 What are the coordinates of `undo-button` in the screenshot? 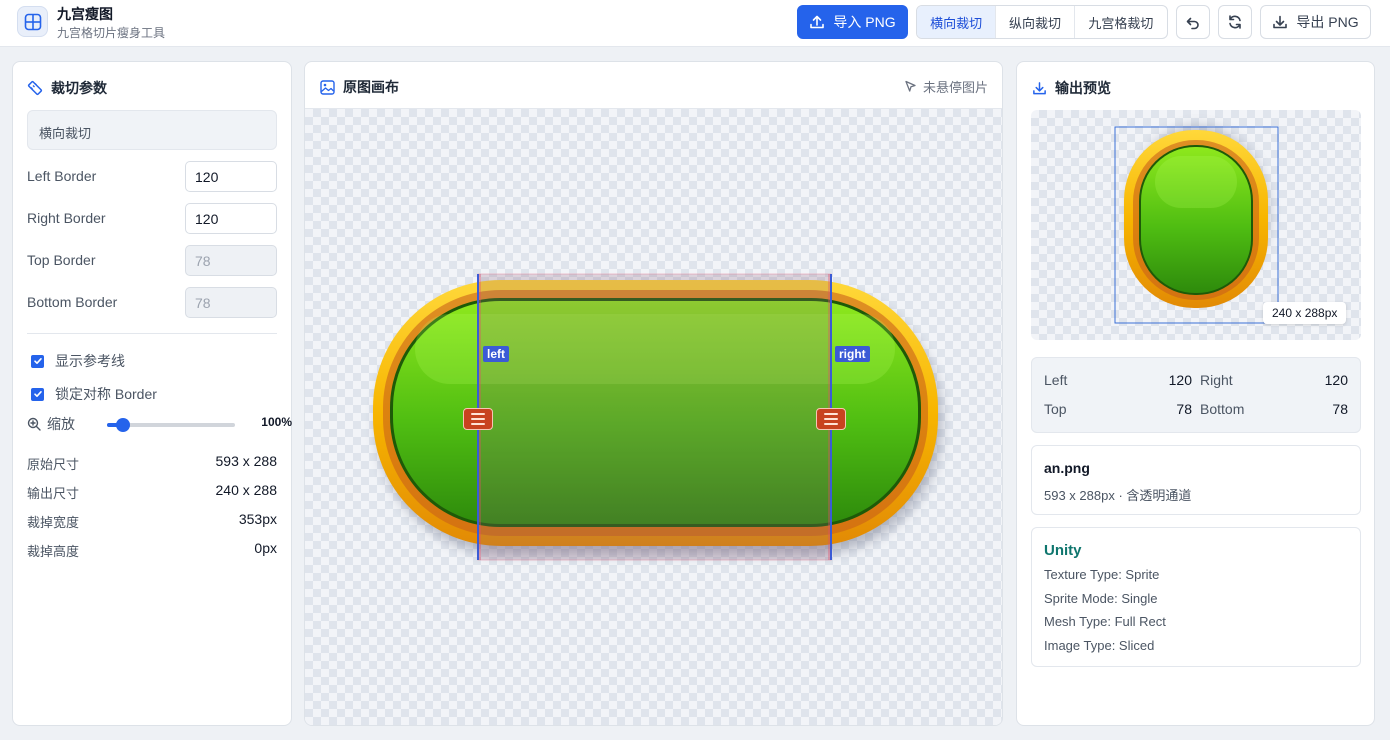 It's located at (1193, 22).